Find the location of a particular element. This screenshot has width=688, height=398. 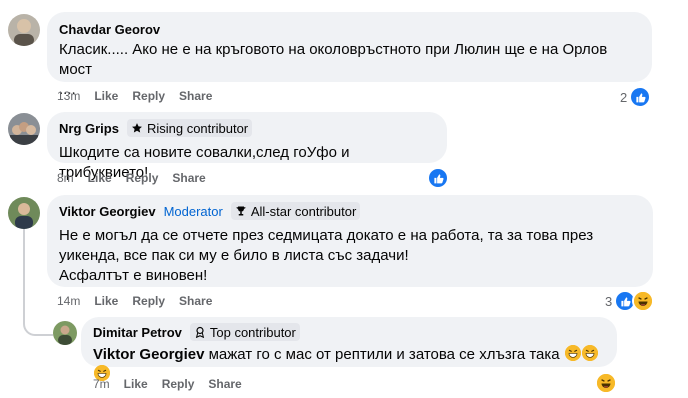

timestamp: 8m is located at coordinates (65, 178).